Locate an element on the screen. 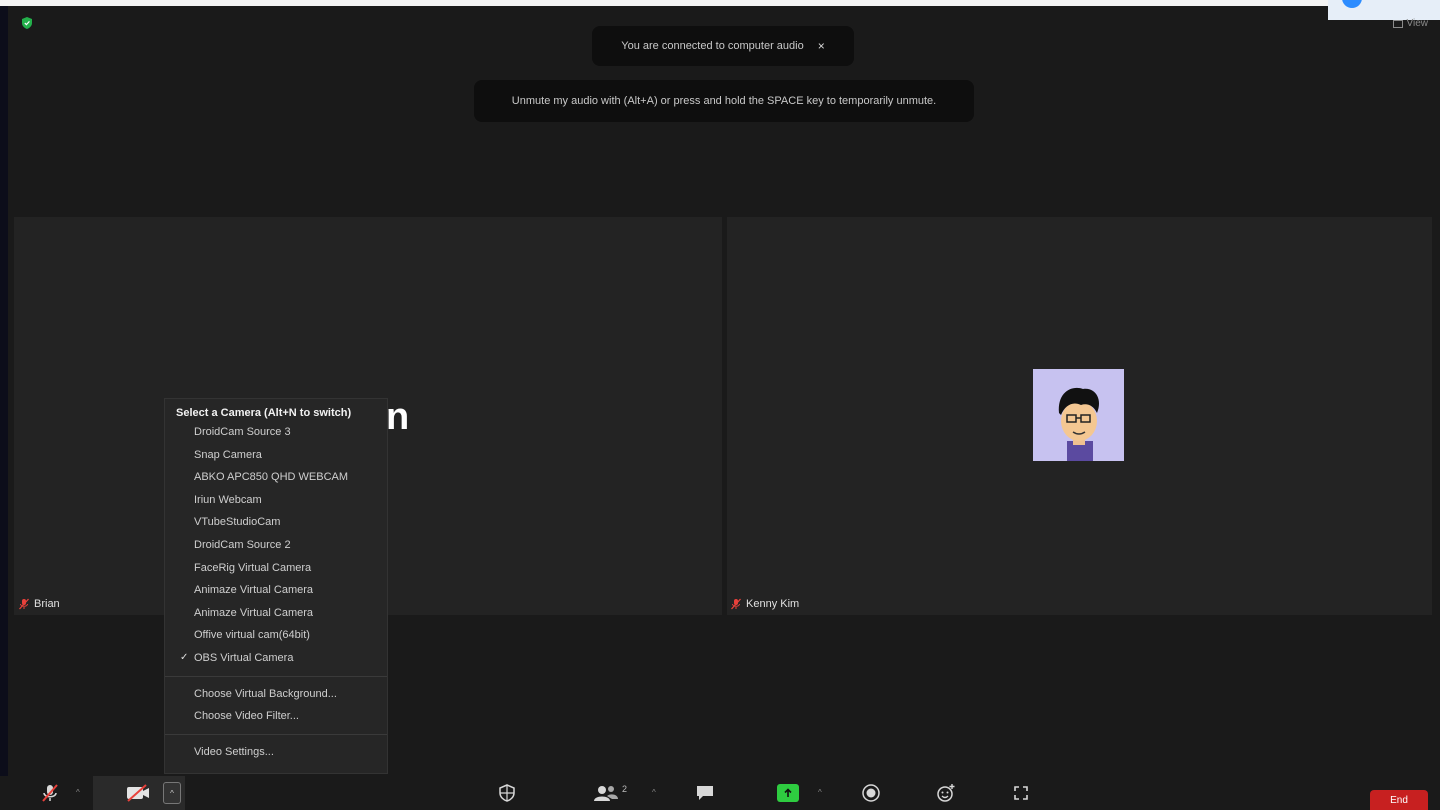 The width and height of the screenshot is (1440, 810). audio-options-caret: ^ is located at coordinates (78, 792).